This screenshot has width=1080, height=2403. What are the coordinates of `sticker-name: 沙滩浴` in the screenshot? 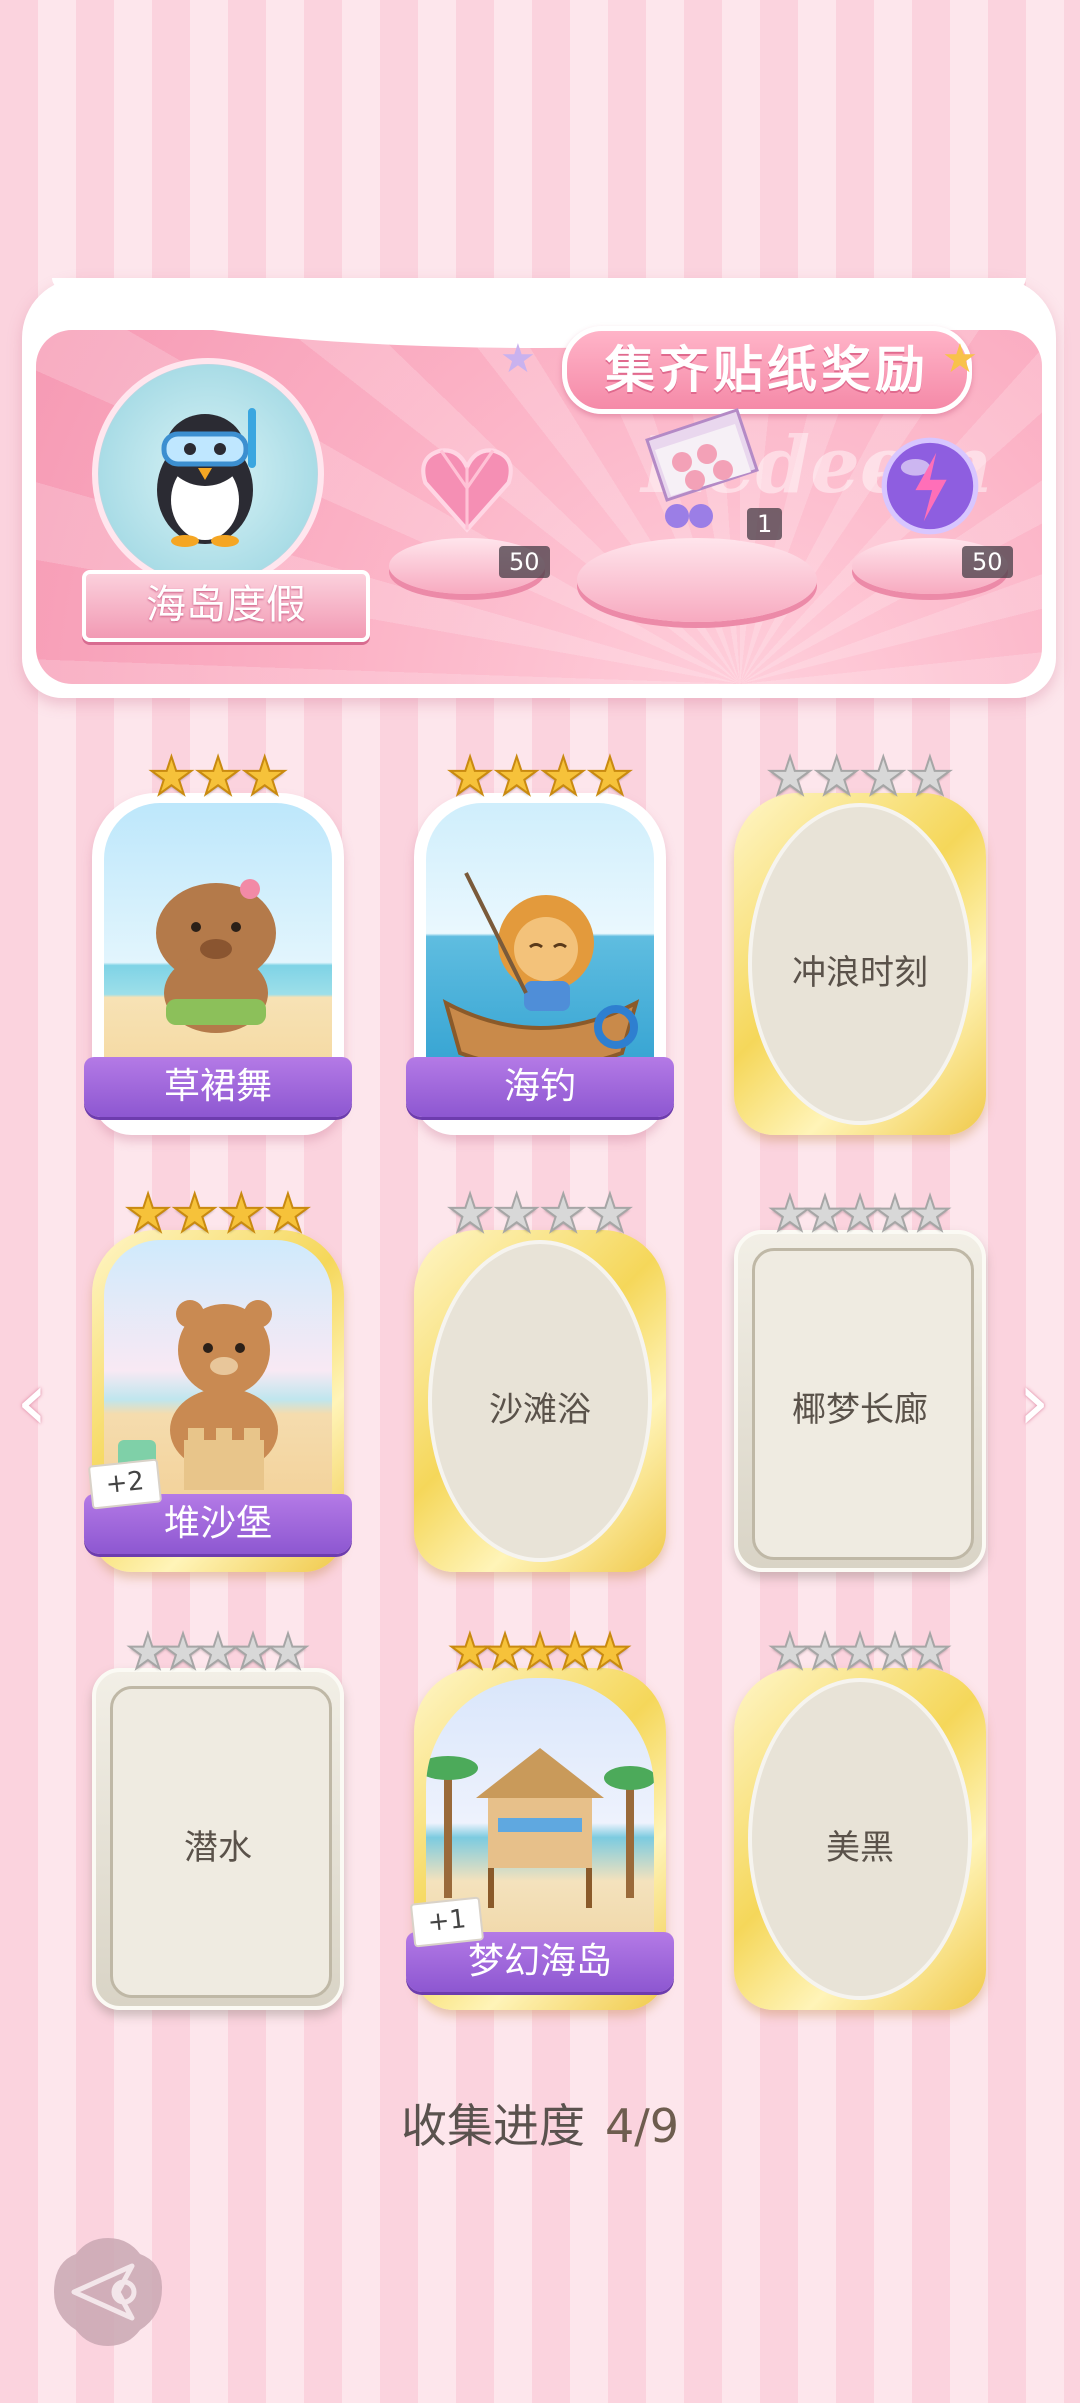 It's located at (540, 1410).